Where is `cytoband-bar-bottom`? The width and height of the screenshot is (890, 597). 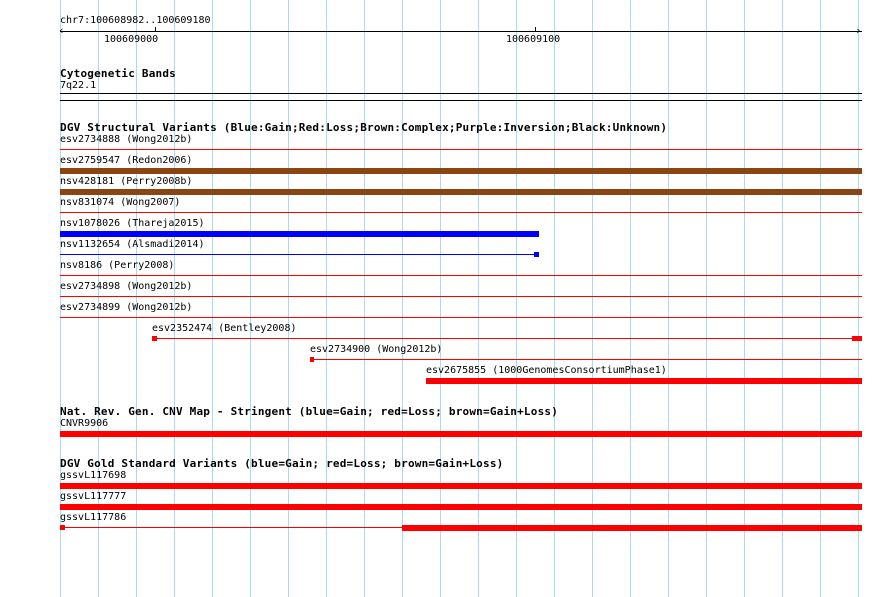
cytoband-bar-bottom is located at coordinates (461, 100).